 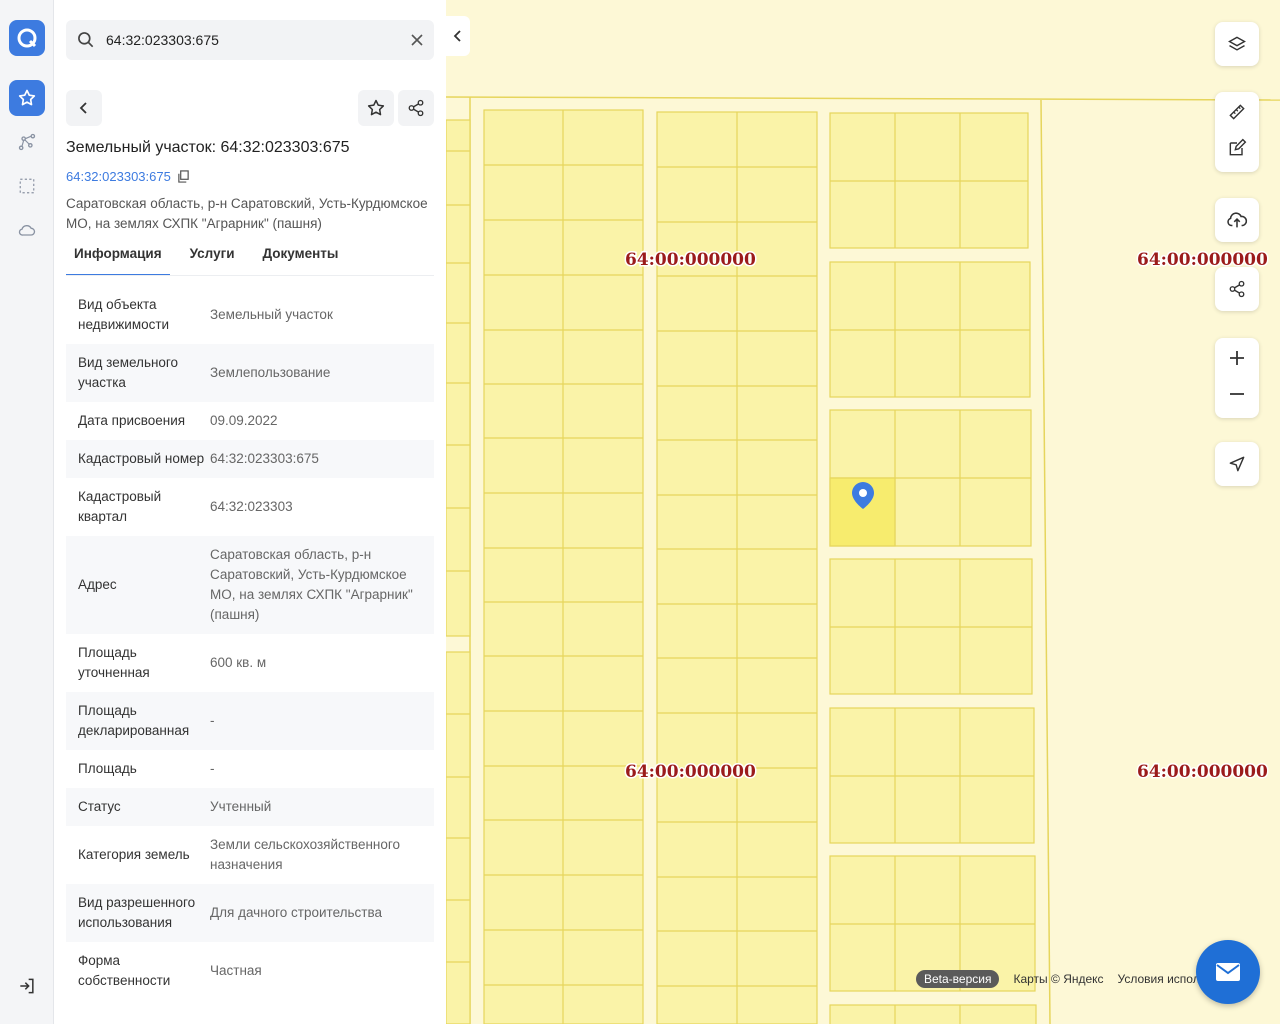 I want to click on clear-search-icon, so click(x=417, y=40).